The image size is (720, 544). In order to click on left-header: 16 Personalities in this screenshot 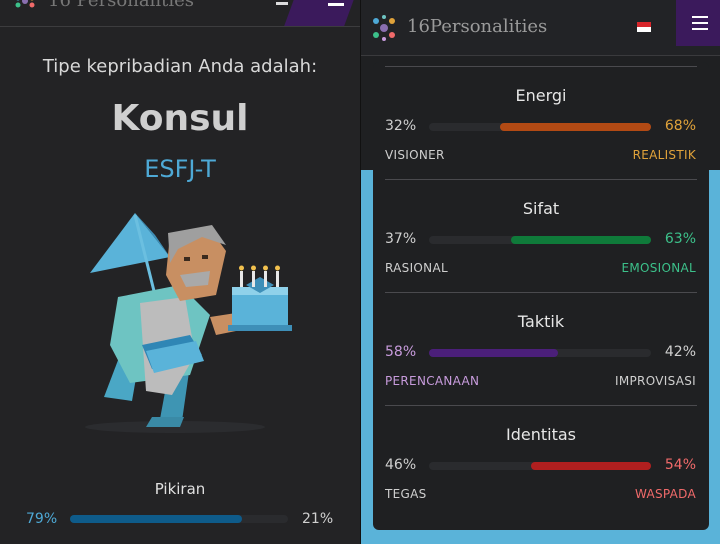, I will do `click(180, 13)`.